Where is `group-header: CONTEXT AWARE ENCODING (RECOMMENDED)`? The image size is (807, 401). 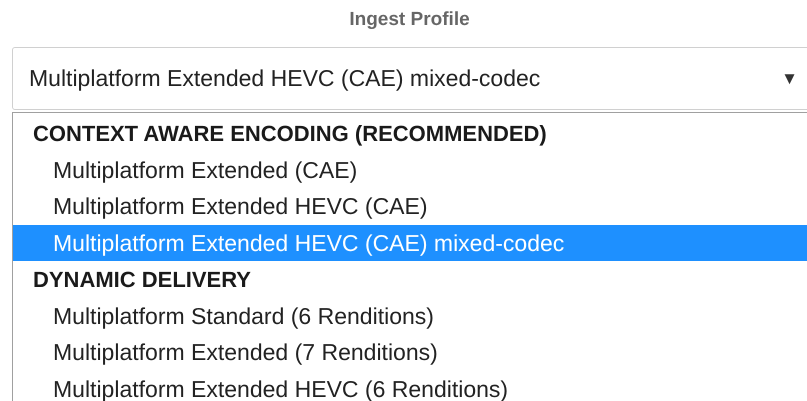 group-header: CONTEXT AWARE ENCODING (RECOMMENDED) is located at coordinates (289, 134).